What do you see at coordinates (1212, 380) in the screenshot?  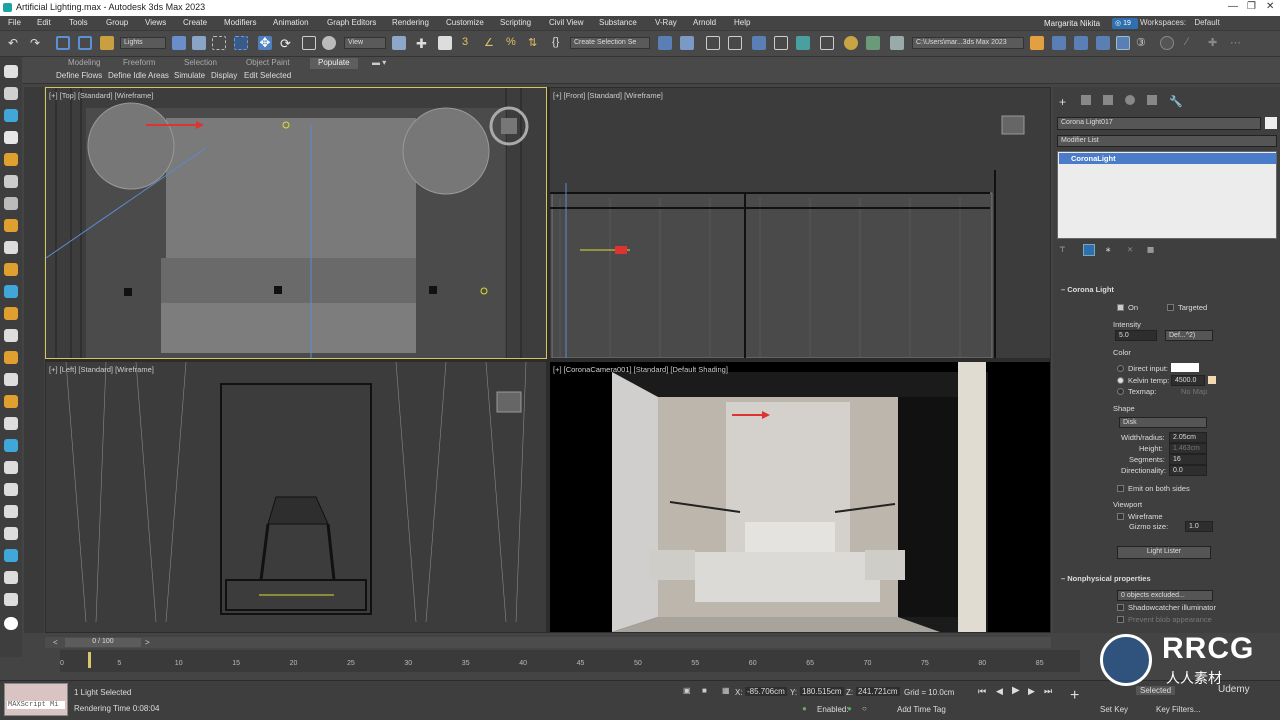 I see `kelvin-swatch` at bounding box center [1212, 380].